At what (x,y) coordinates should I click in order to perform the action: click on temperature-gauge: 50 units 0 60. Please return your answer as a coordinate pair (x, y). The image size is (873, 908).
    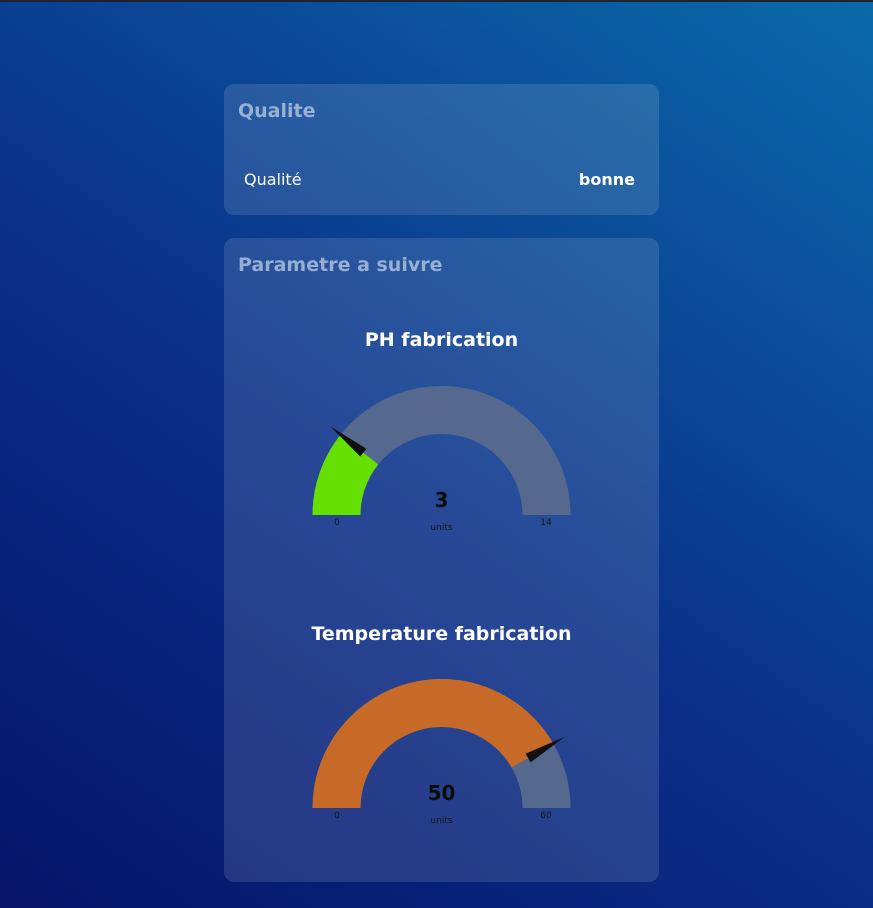
    Looking at the image, I should click on (441, 752).